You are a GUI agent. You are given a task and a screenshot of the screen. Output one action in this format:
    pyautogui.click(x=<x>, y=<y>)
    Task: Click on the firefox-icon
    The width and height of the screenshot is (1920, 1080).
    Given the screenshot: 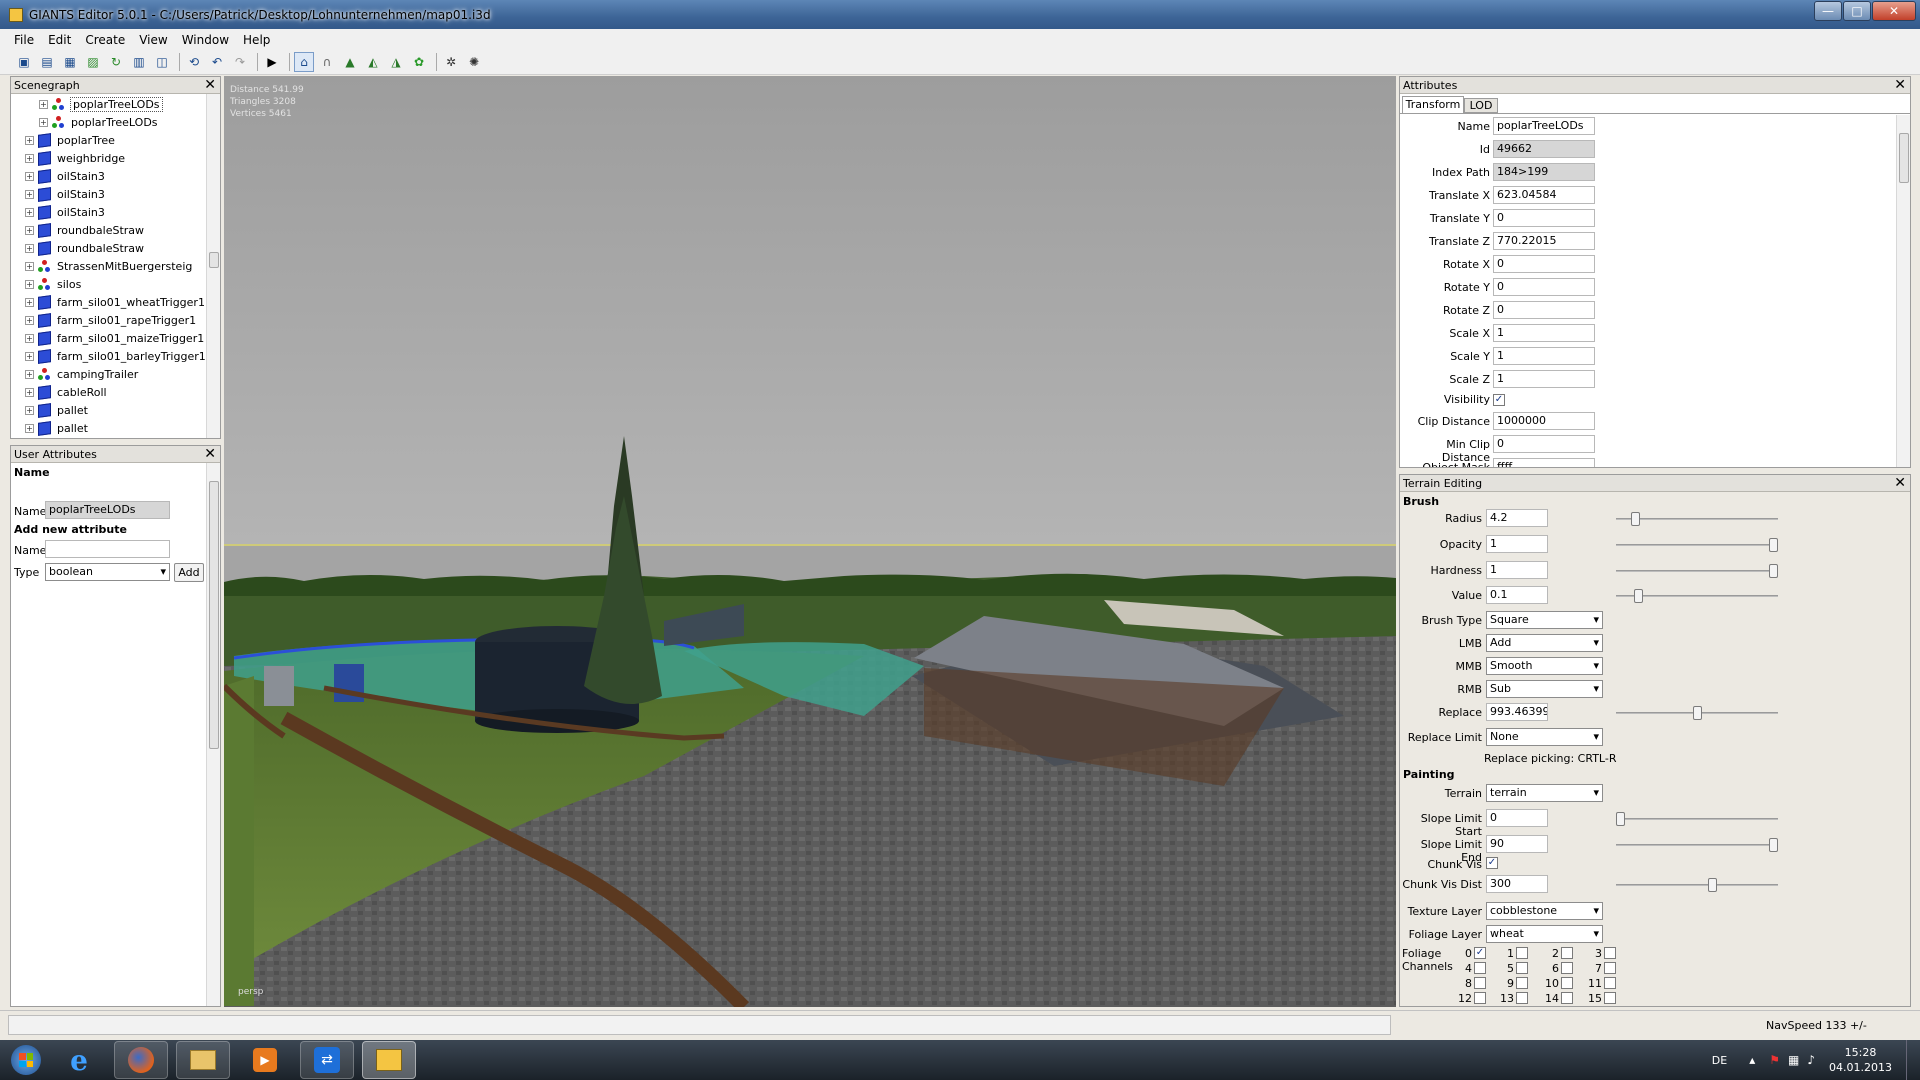 What is the action you would take?
    pyautogui.click(x=141, y=1060)
    